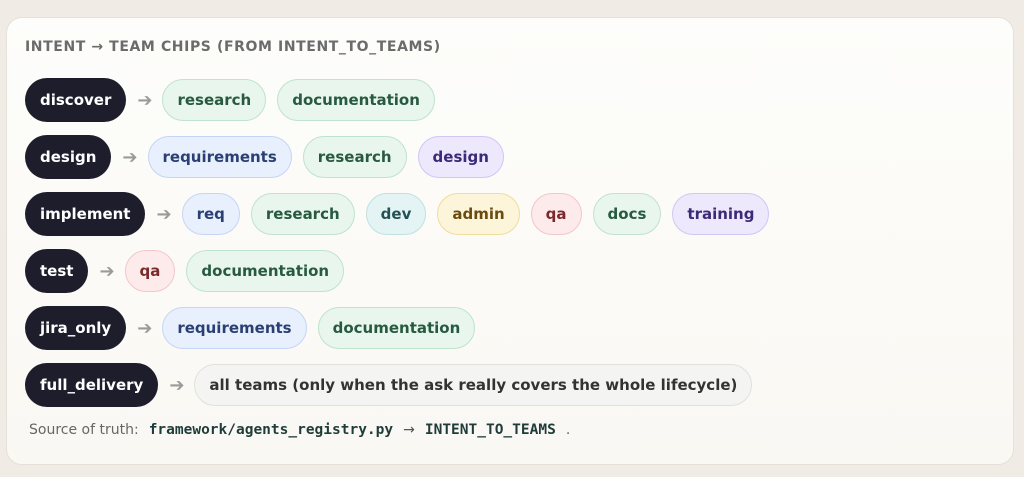  I want to click on intent-row-jira-only: jira_only ➔ requirements documentation, so click(250, 328).